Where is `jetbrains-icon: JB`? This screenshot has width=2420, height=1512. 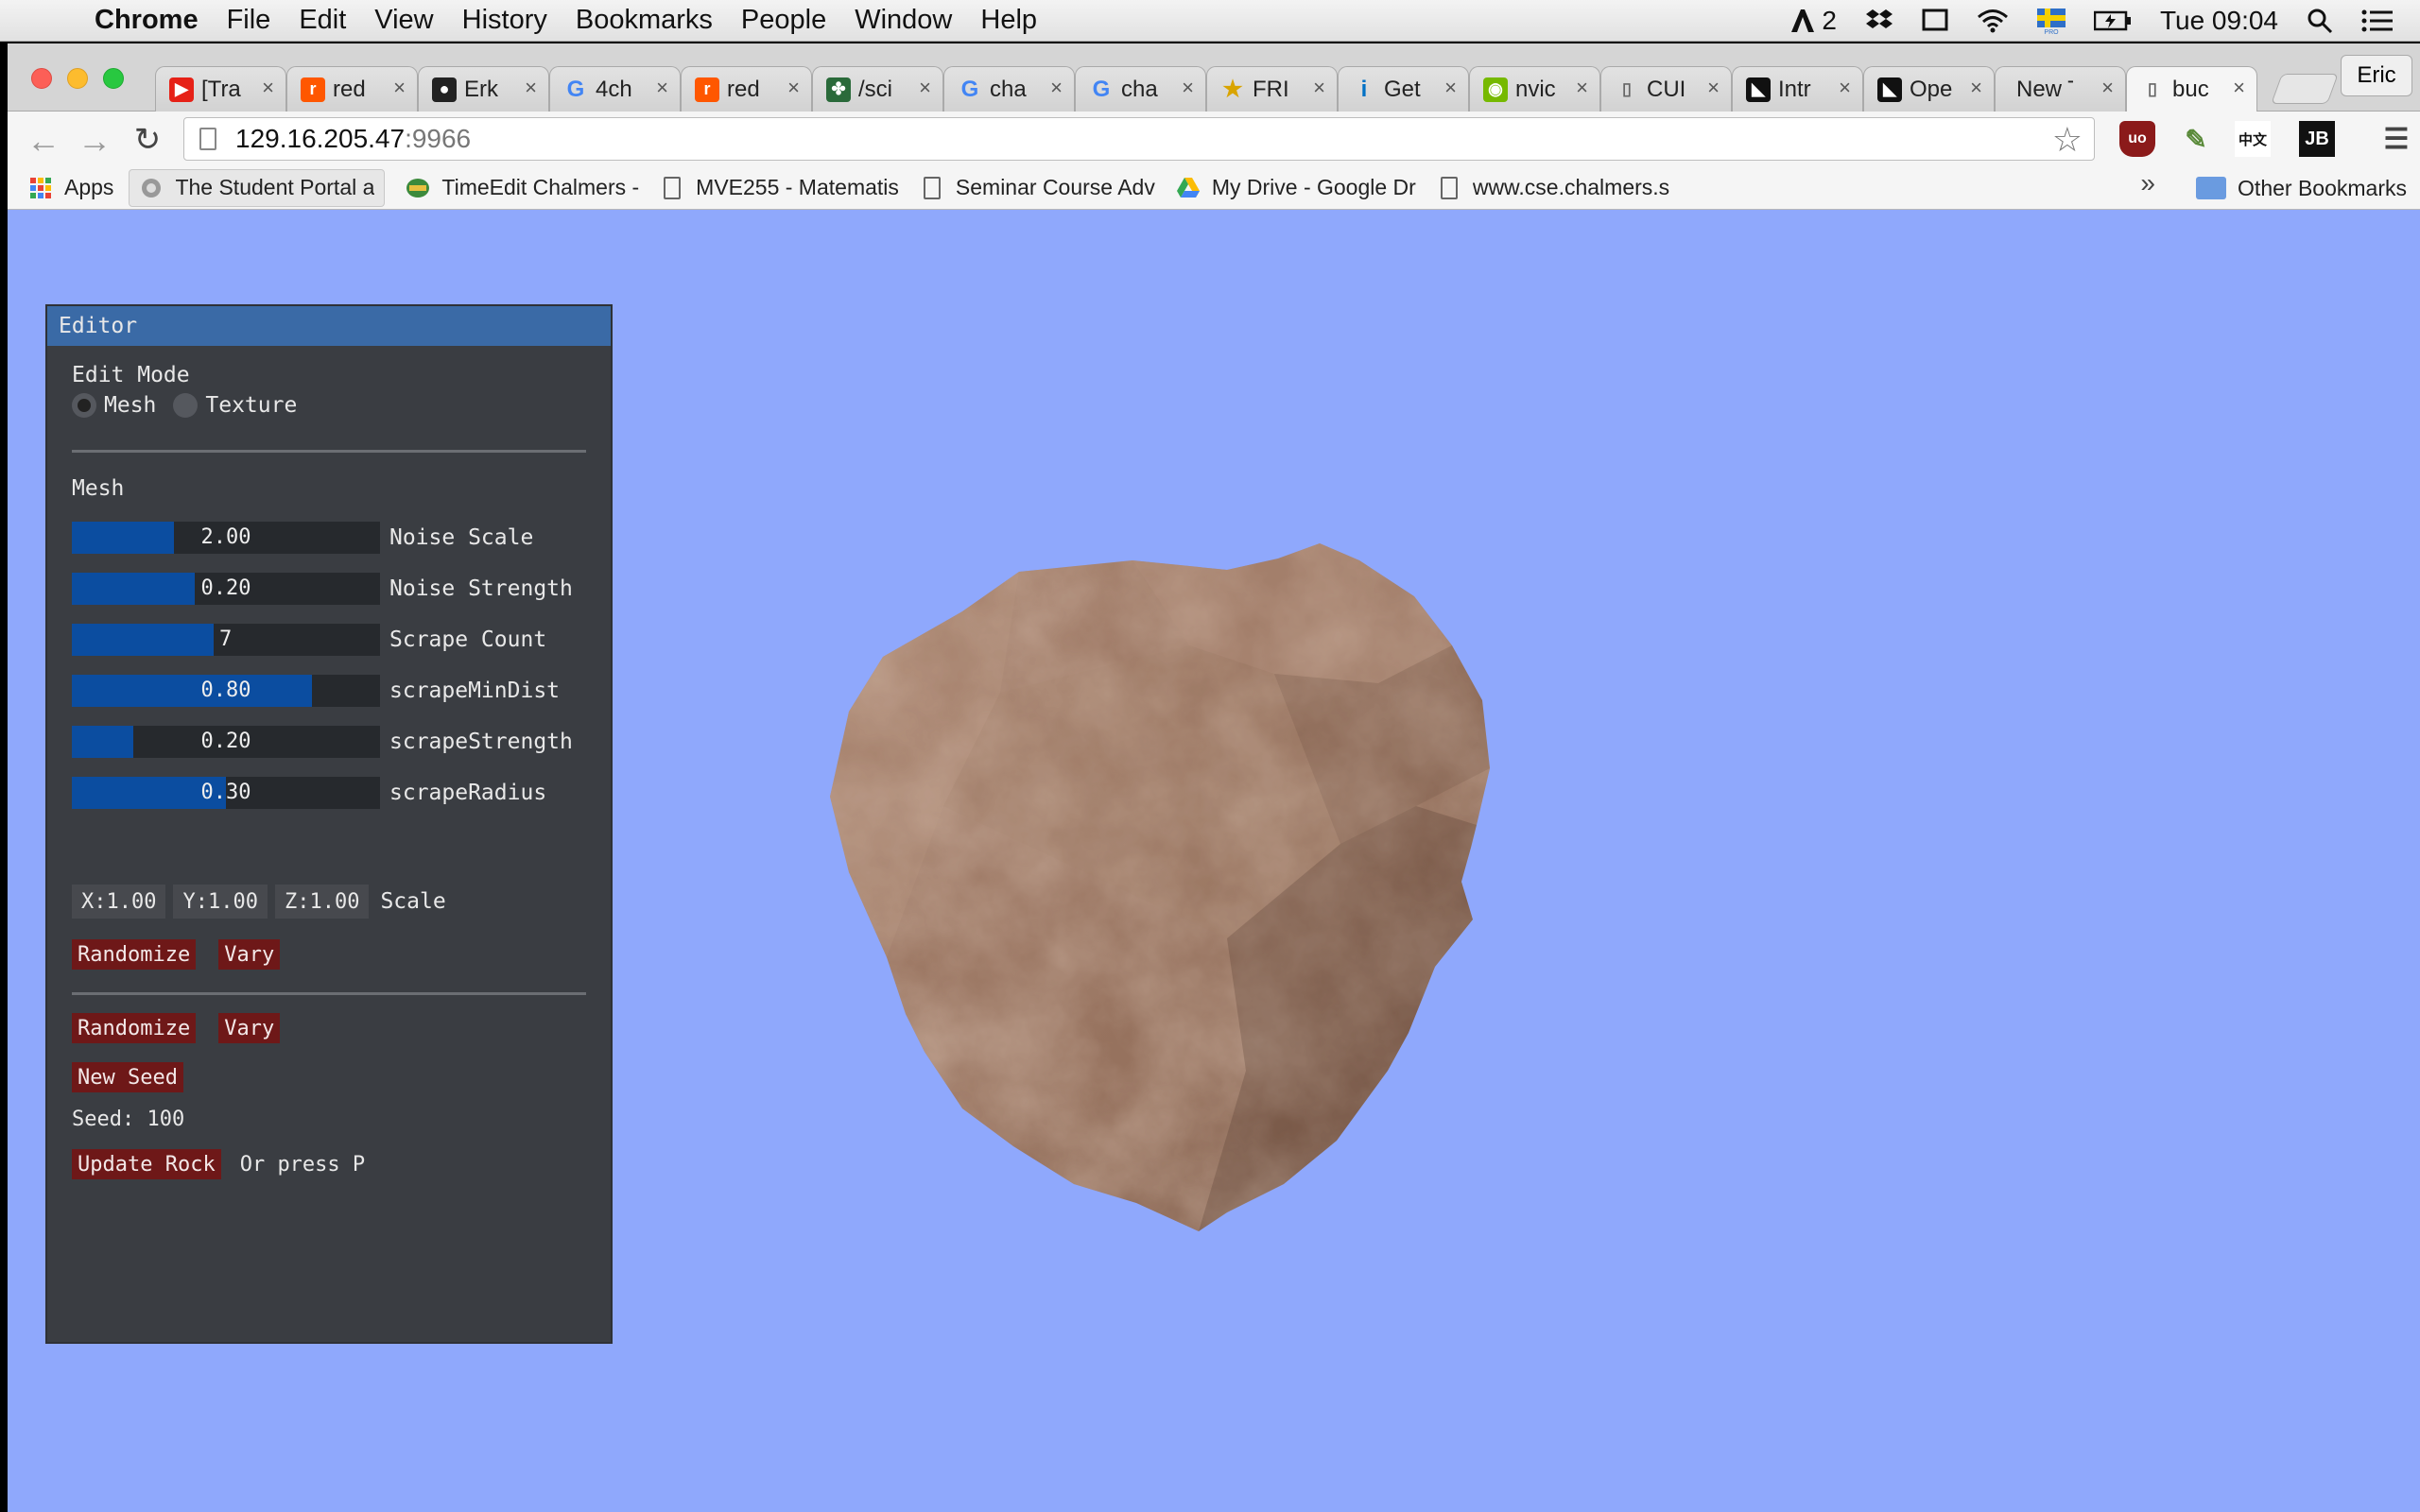
jetbrains-icon: JB is located at coordinates (2317, 139).